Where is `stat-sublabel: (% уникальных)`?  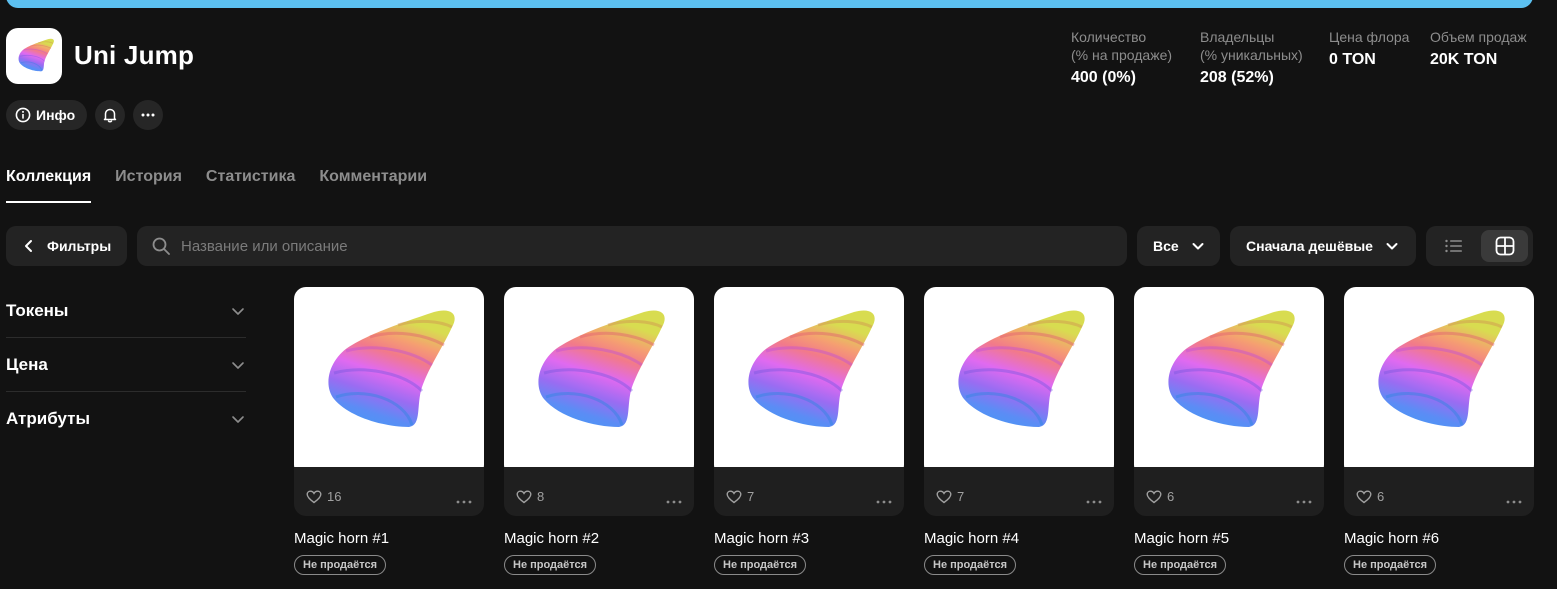 stat-sublabel: (% уникальных) is located at coordinates (1251, 55).